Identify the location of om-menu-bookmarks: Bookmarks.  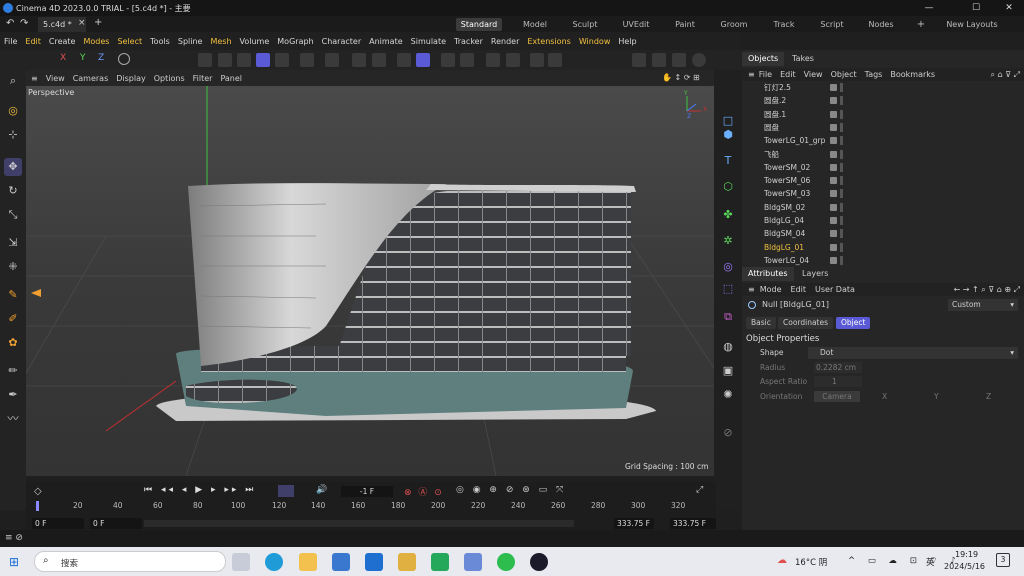
(912, 74).